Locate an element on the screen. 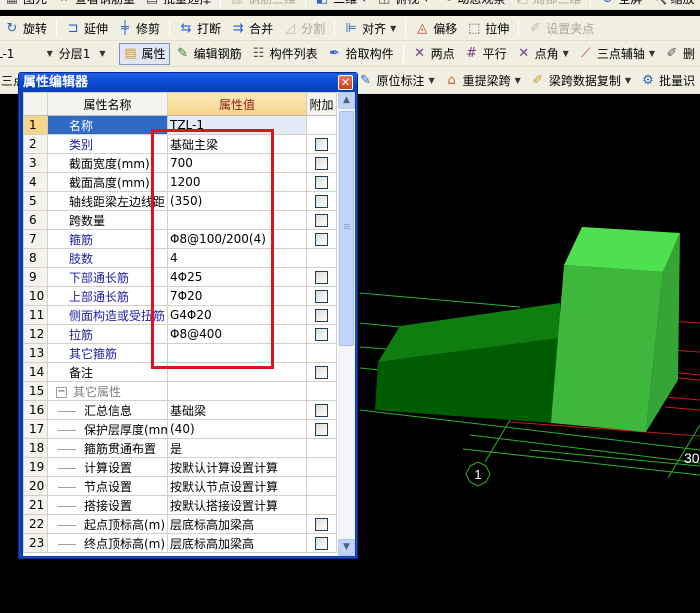  property-row: 9 下部通长筋 4Φ25 is located at coordinates (180, 277).